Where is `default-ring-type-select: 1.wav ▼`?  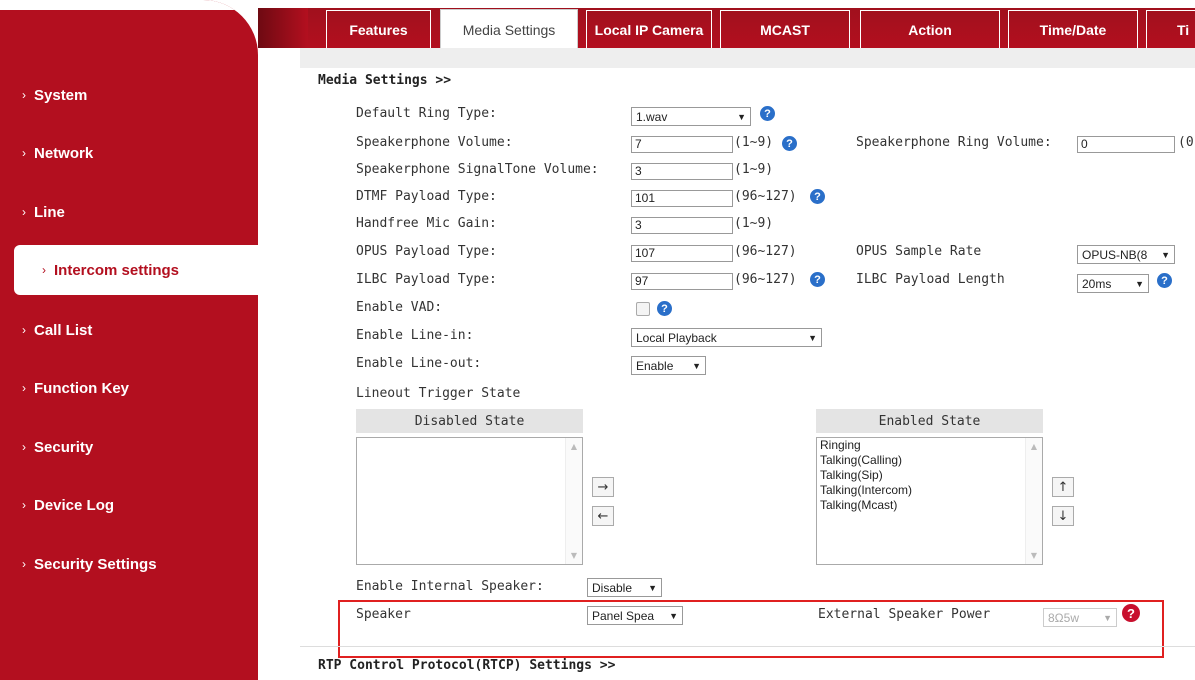
default-ring-type-select: 1.wav ▼ is located at coordinates (691, 116).